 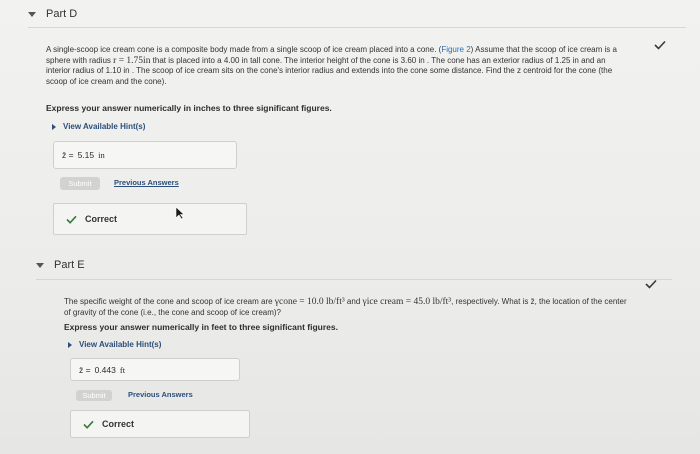 What do you see at coordinates (651, 284) in the screenshot?
I see `checkmark-icon` at bounding box center [651, 284].